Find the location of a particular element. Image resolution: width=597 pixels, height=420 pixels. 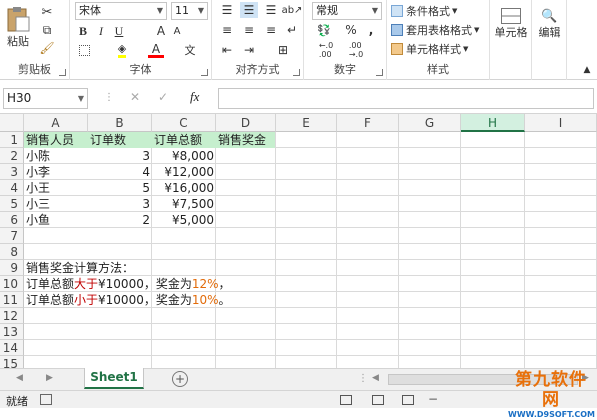

row-header-5: 5 is located at coordinates (12, 204).